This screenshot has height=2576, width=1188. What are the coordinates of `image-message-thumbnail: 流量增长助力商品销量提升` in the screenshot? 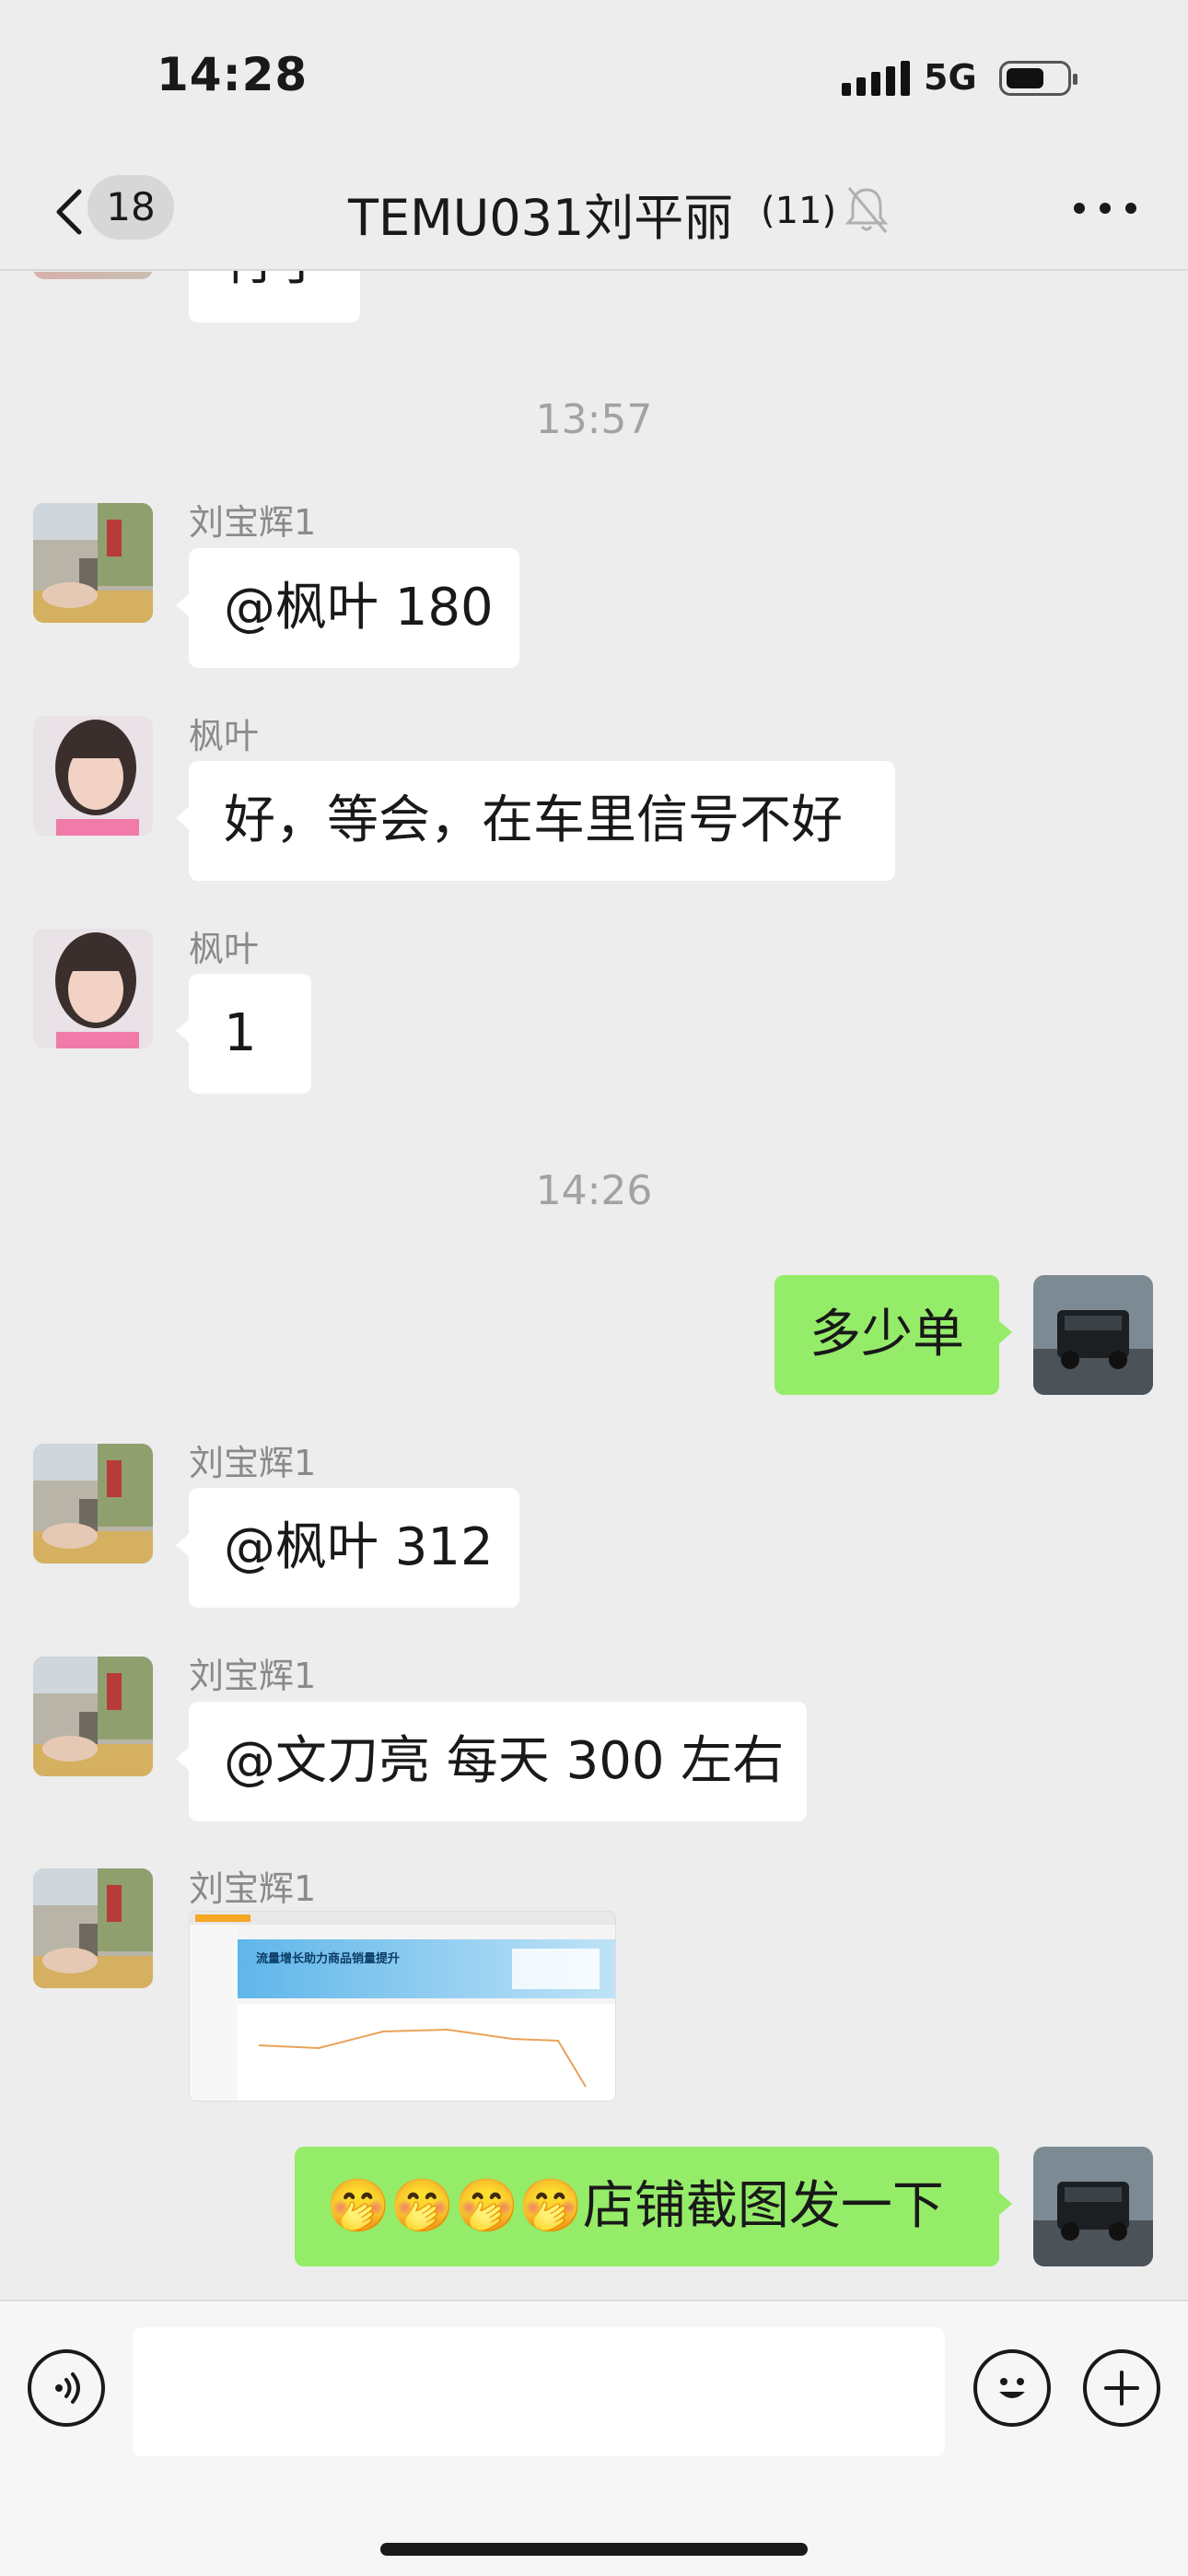 It's located at (402, 2007).